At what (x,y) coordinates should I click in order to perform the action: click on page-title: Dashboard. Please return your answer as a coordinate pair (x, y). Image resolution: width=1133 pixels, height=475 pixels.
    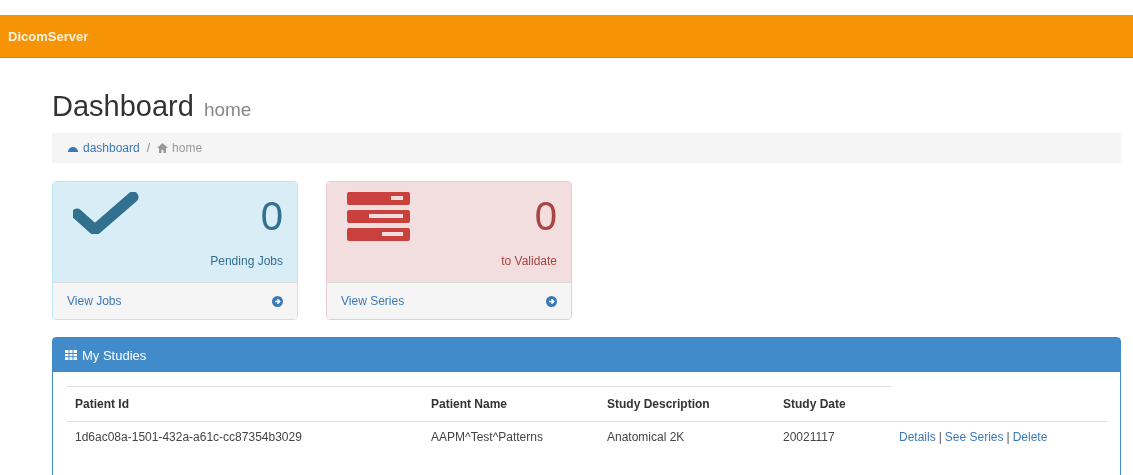
    Looking at the image, I should click on (123, 106).